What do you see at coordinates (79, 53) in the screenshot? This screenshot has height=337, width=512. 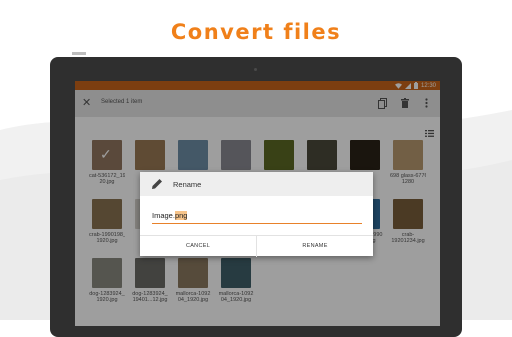 I see `tablet-side-button` at bounding box center [79, 53].